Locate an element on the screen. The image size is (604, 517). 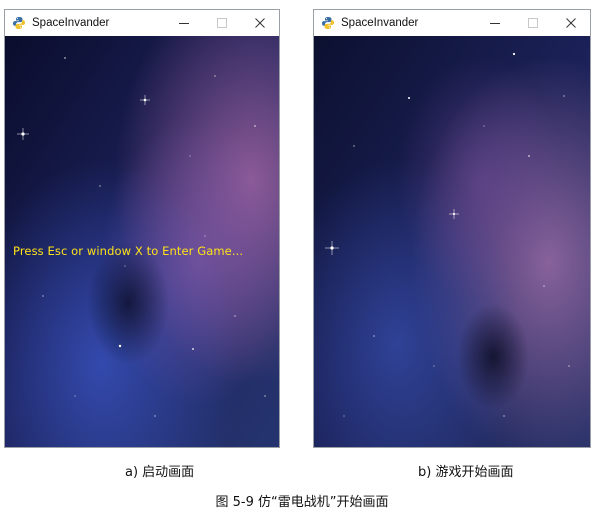
subfigure-caption-a: a) 启动画面 is located at coordinates (160, 472).